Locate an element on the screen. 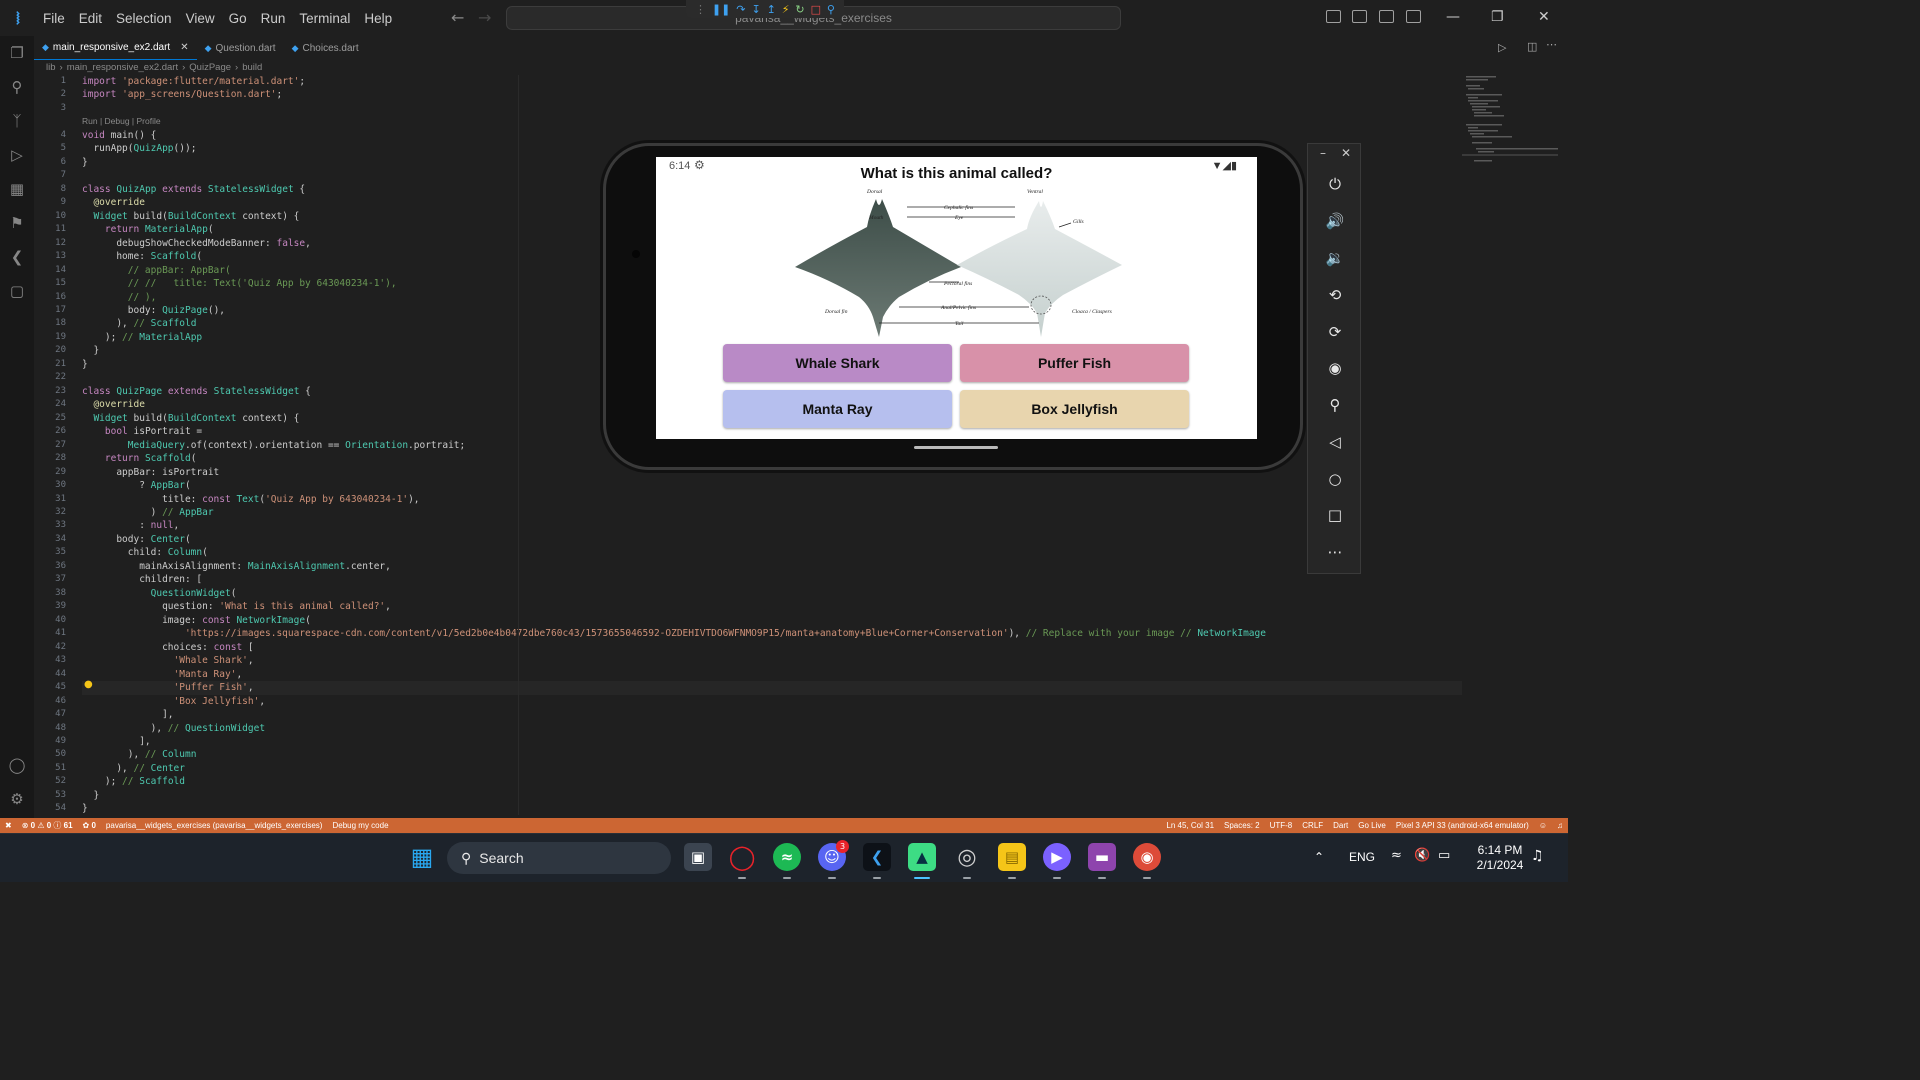 This screenshot has height=1080, width=1920. code-line: children: [ is located at coordinates (772, 579).